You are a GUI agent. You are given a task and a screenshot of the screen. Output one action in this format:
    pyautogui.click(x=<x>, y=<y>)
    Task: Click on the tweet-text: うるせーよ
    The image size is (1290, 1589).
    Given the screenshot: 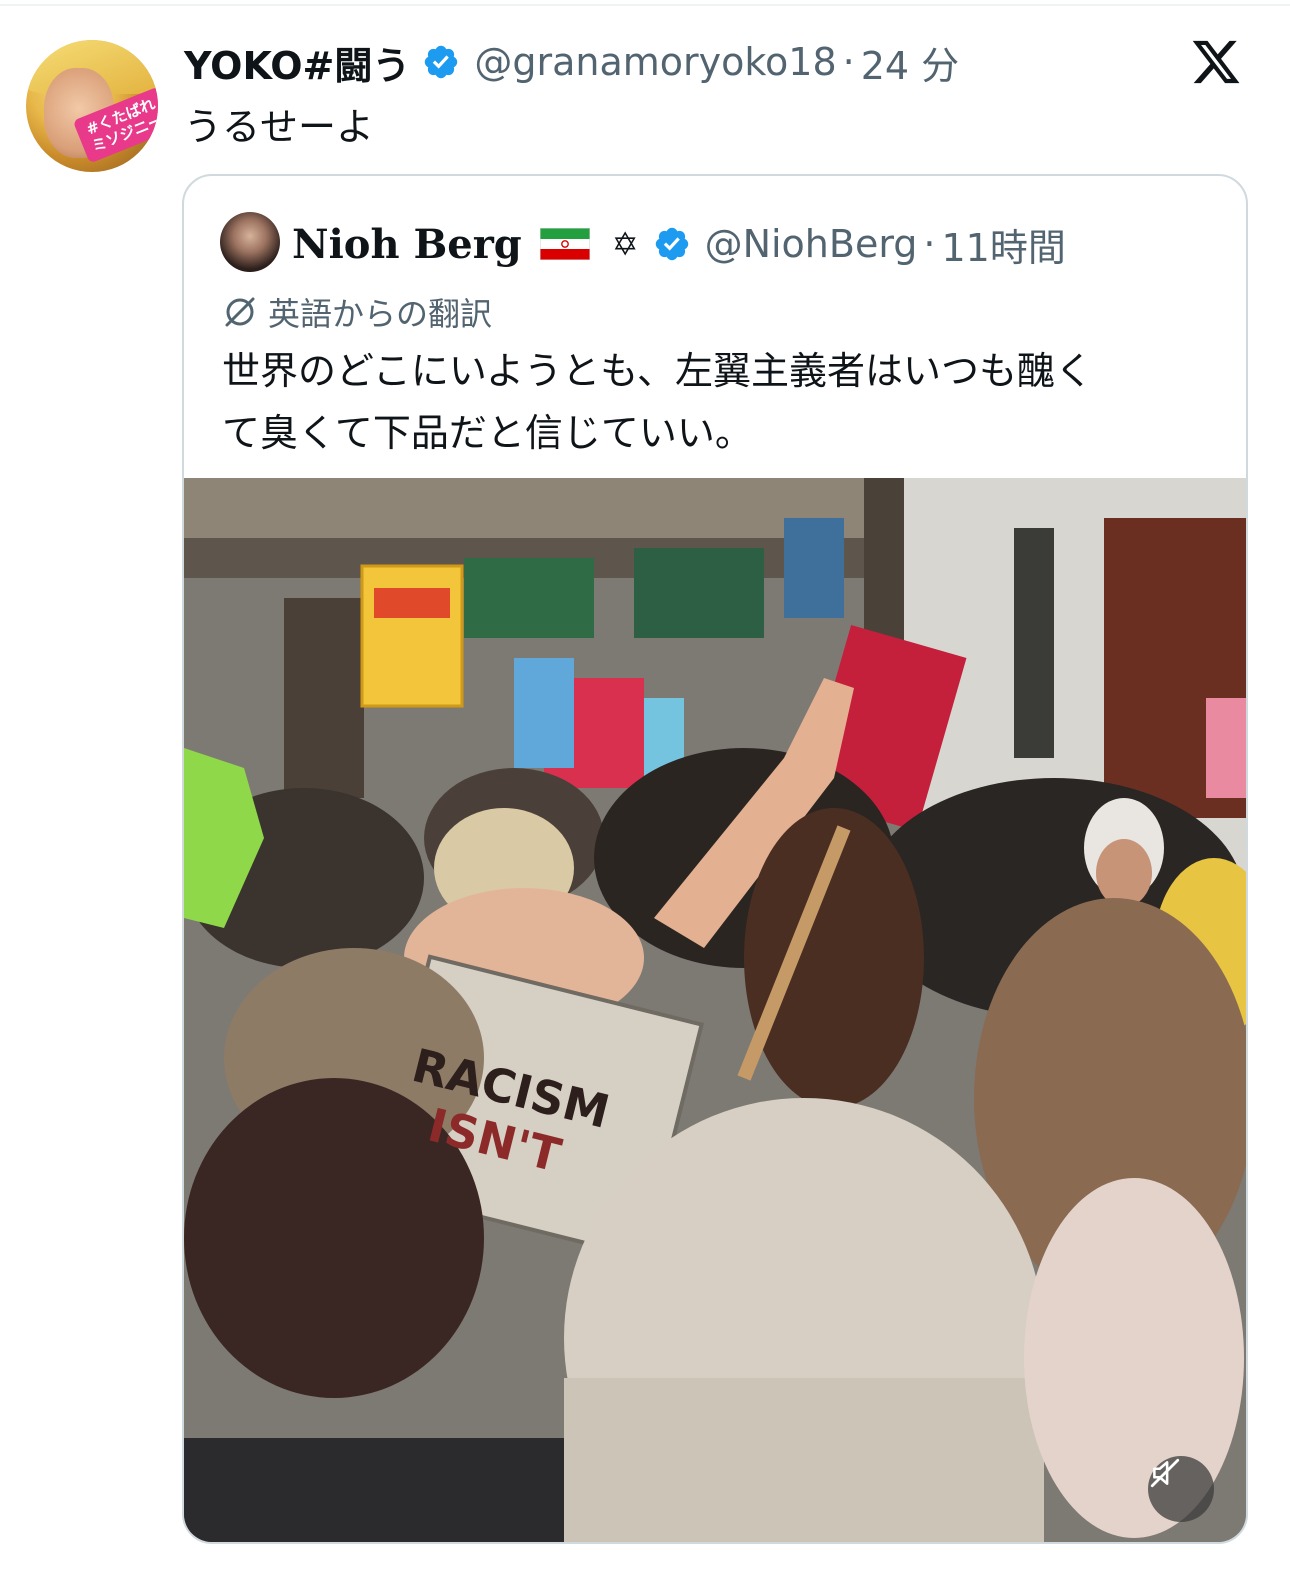 What is the action you would take?
    pyautogui.click(x=279, y=127)
    